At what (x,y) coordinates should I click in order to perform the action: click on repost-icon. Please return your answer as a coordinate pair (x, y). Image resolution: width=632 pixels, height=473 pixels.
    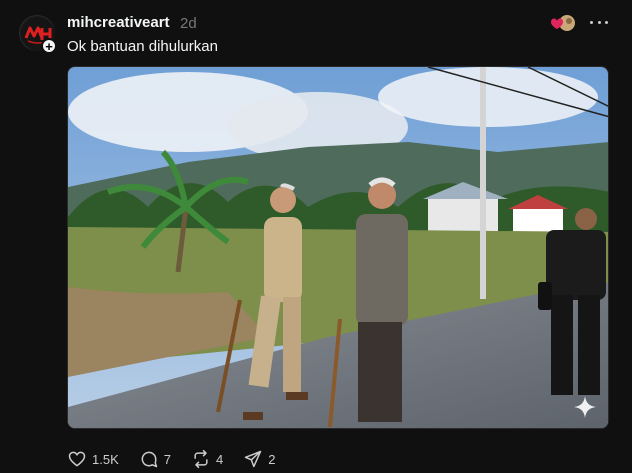
    Looking at the image, I should click on (201, 459).